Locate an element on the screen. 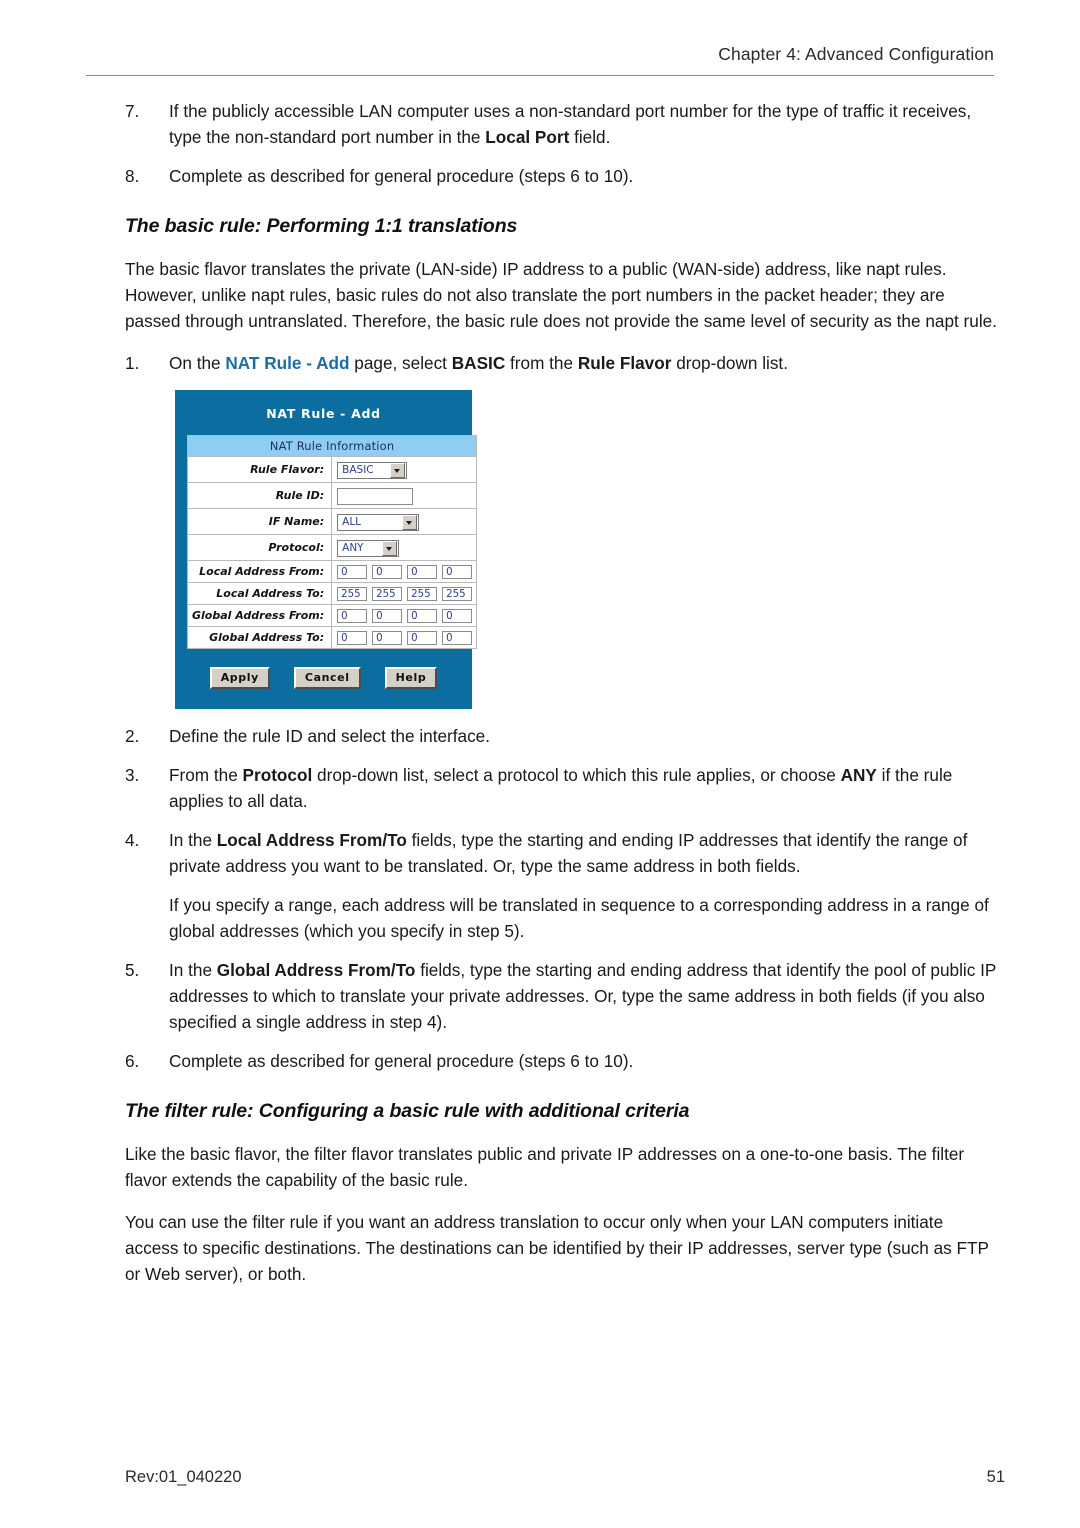 The image size is (1080, 1528). nat-dropdown: BASIC is located at coordinates (372, 470).